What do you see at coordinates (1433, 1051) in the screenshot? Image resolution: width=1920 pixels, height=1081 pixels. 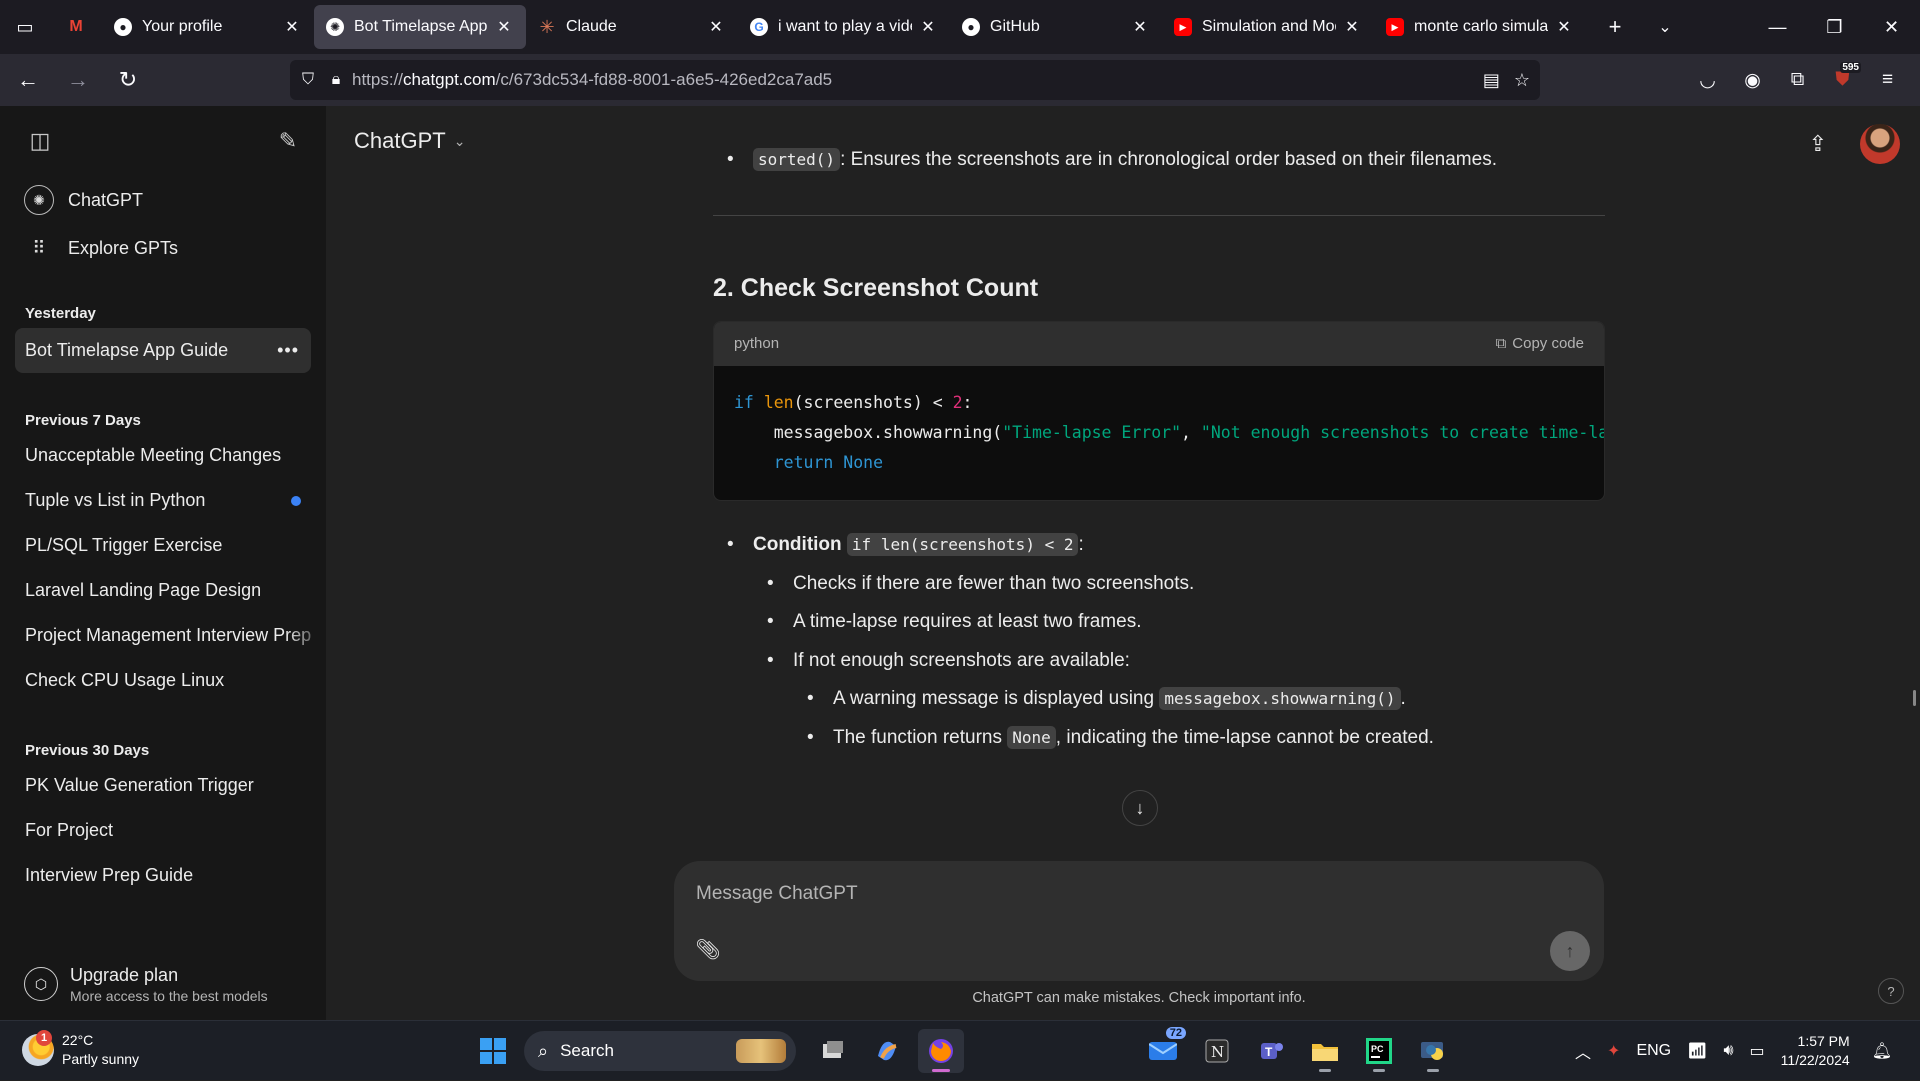 I see `python-app-icon` at bounding box center [1433, 1051].